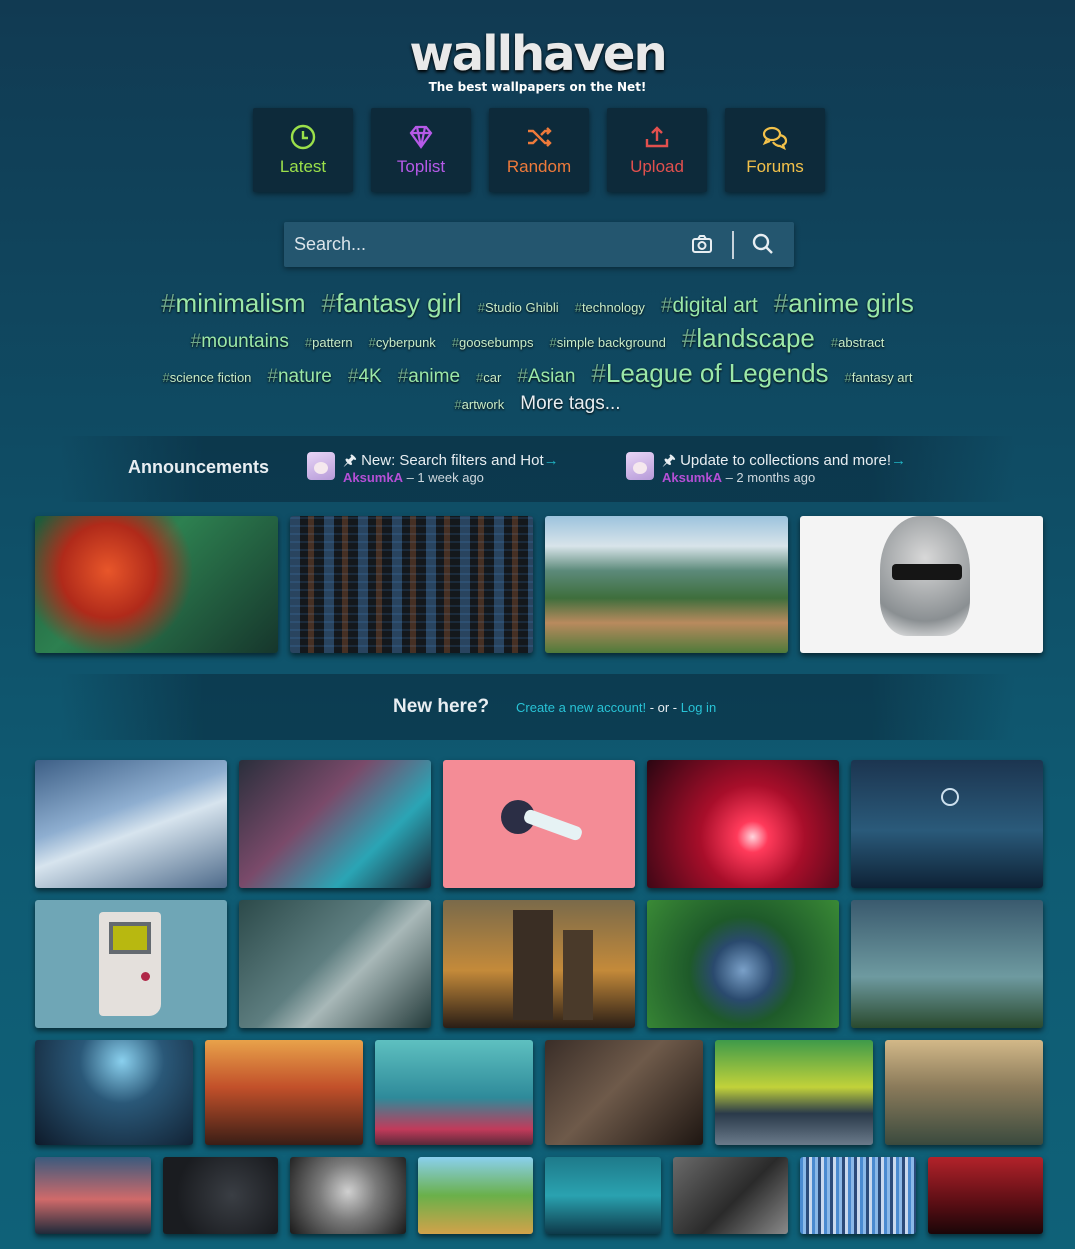 The height and width of the screenshot is (1249, 1075). What do you see at coordinates (539, 166) in the screenshot?
I see `nav-random-label: Random` at bounding box center [539, 166].